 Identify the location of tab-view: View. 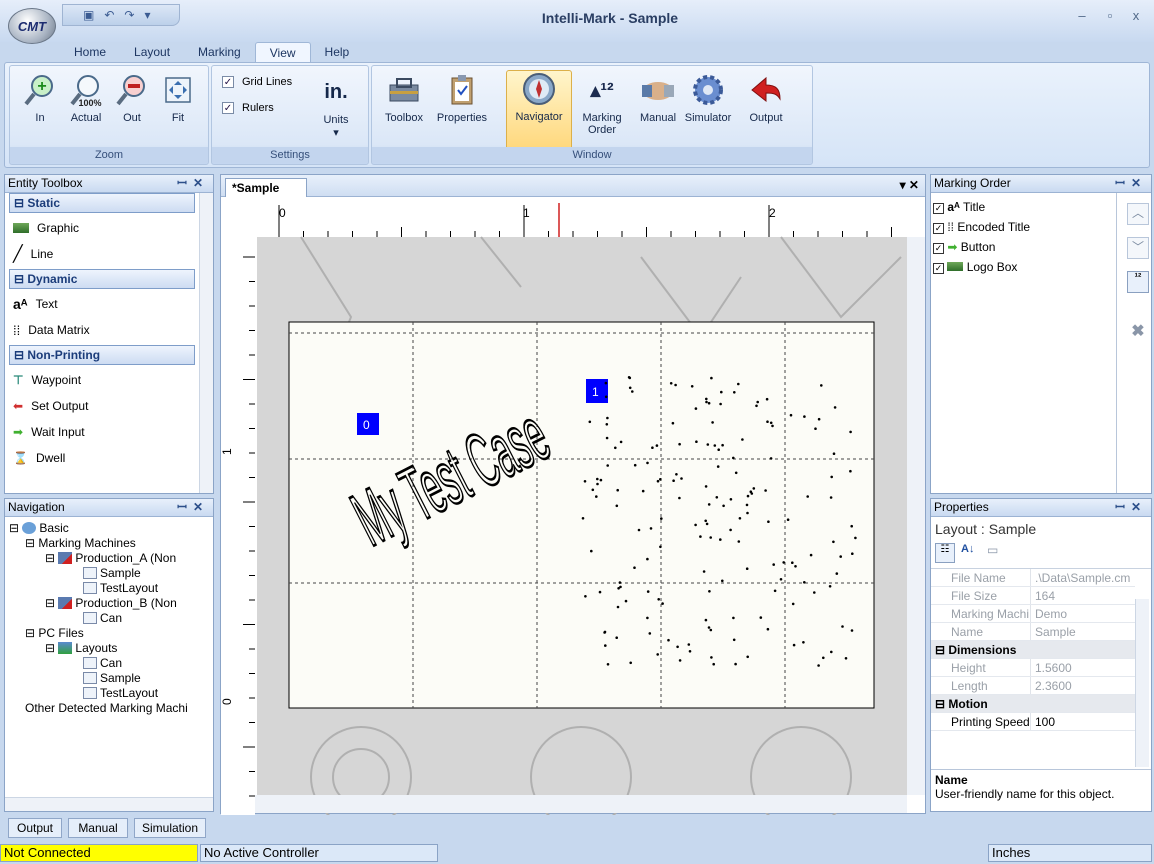
(282, 53).